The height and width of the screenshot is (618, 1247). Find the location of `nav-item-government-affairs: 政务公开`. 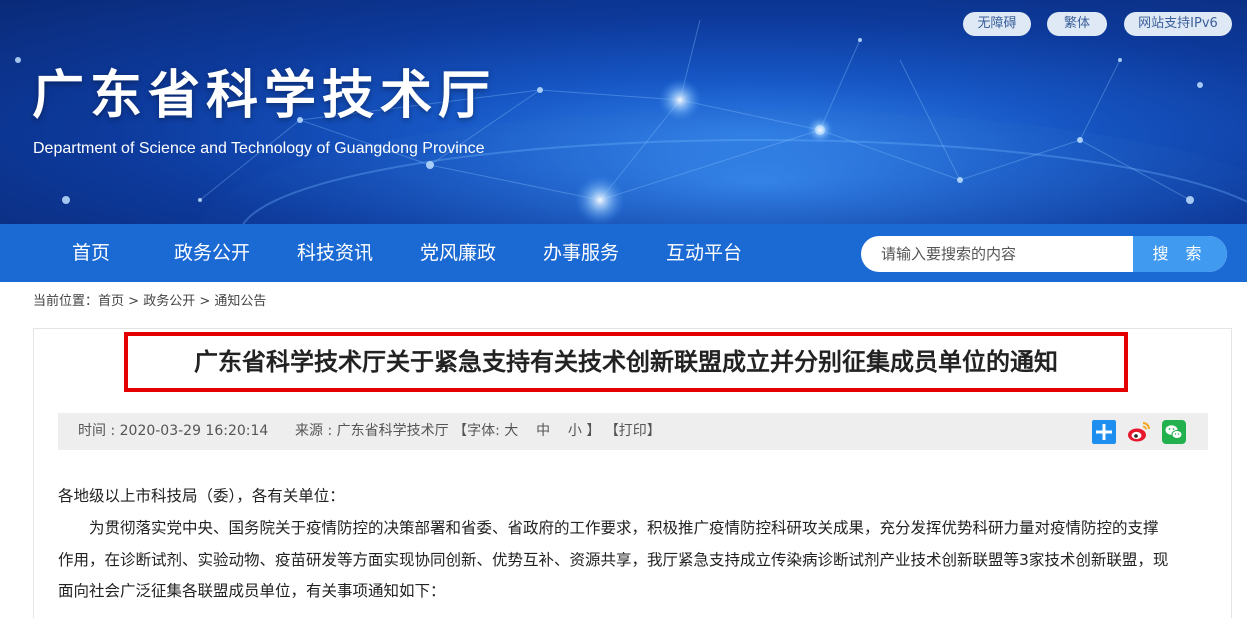

nav-item-government-affairs: 政务公开 is located at coordinates (212, 253).